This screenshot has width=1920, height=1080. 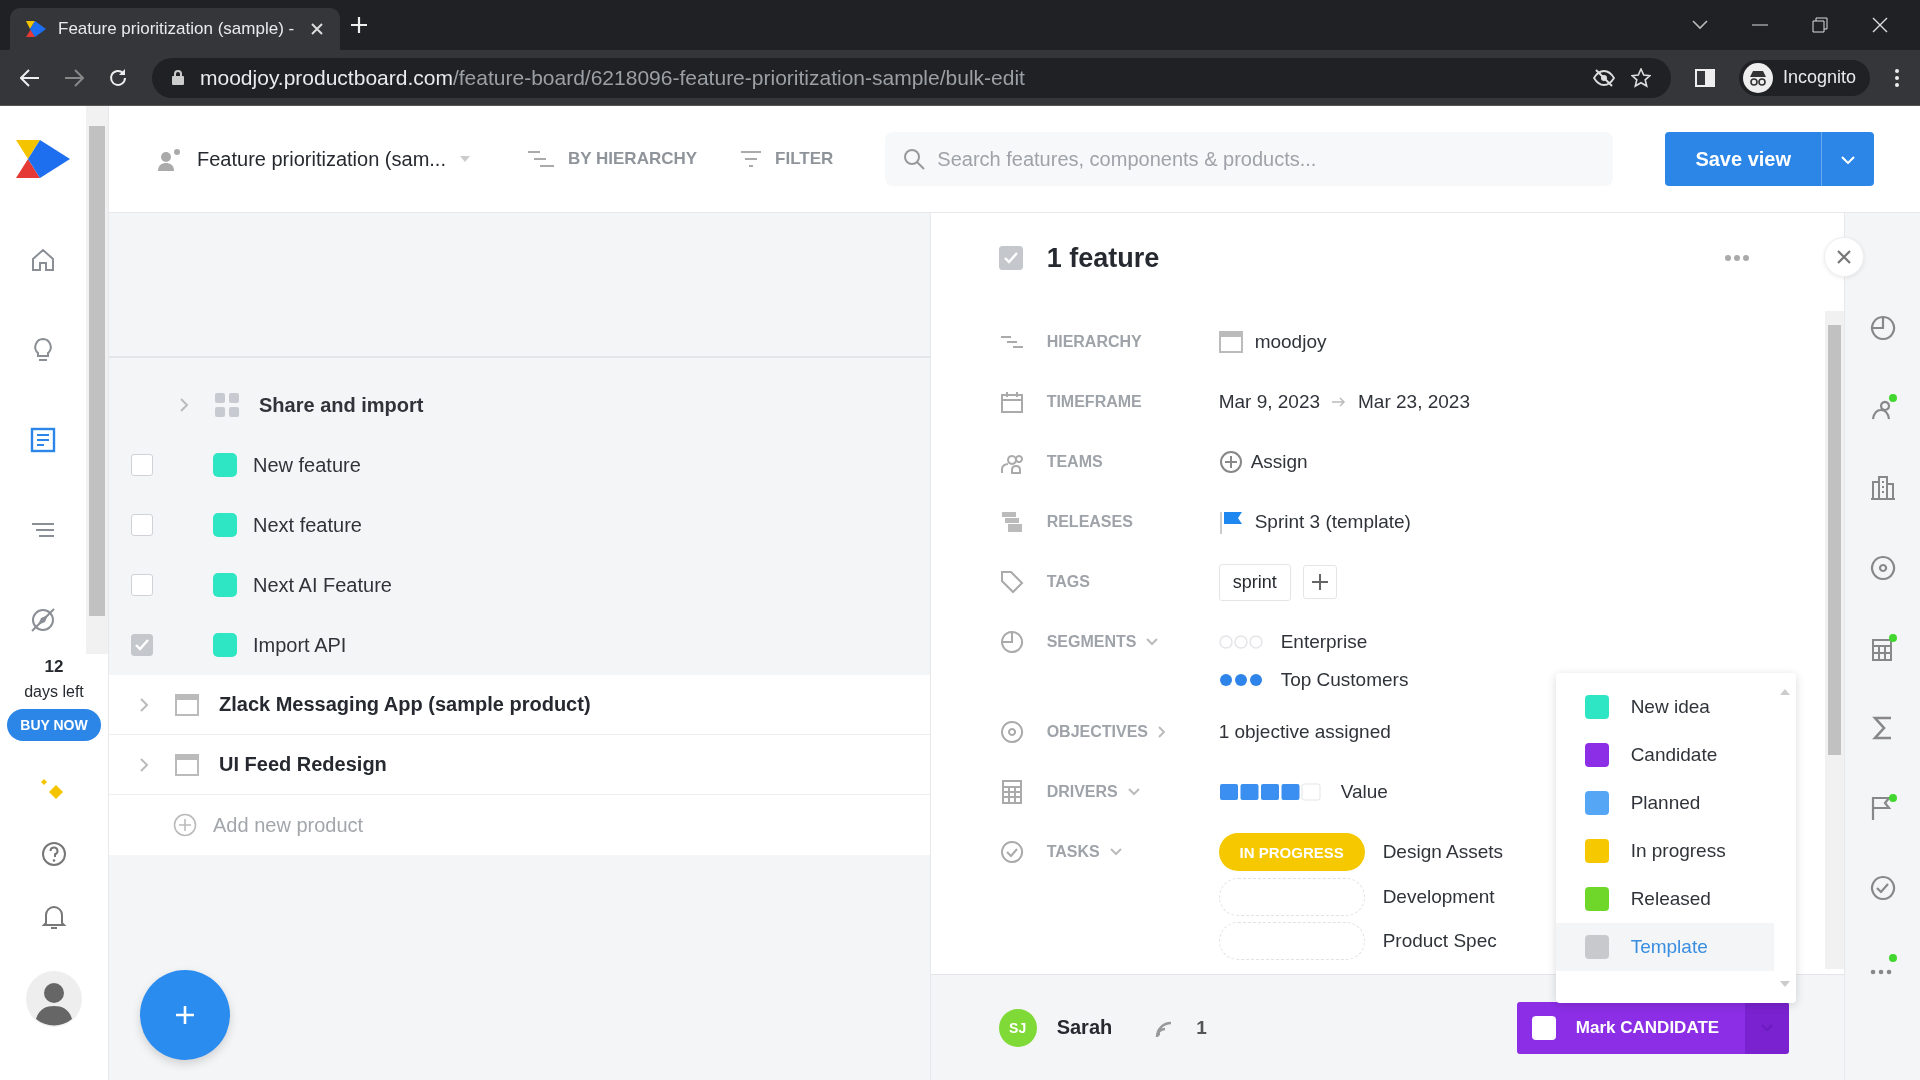 What do you see at coordinates (1820, 25) in the screenshot?
I see `restore-icon` at bounding box center [1820, 25].